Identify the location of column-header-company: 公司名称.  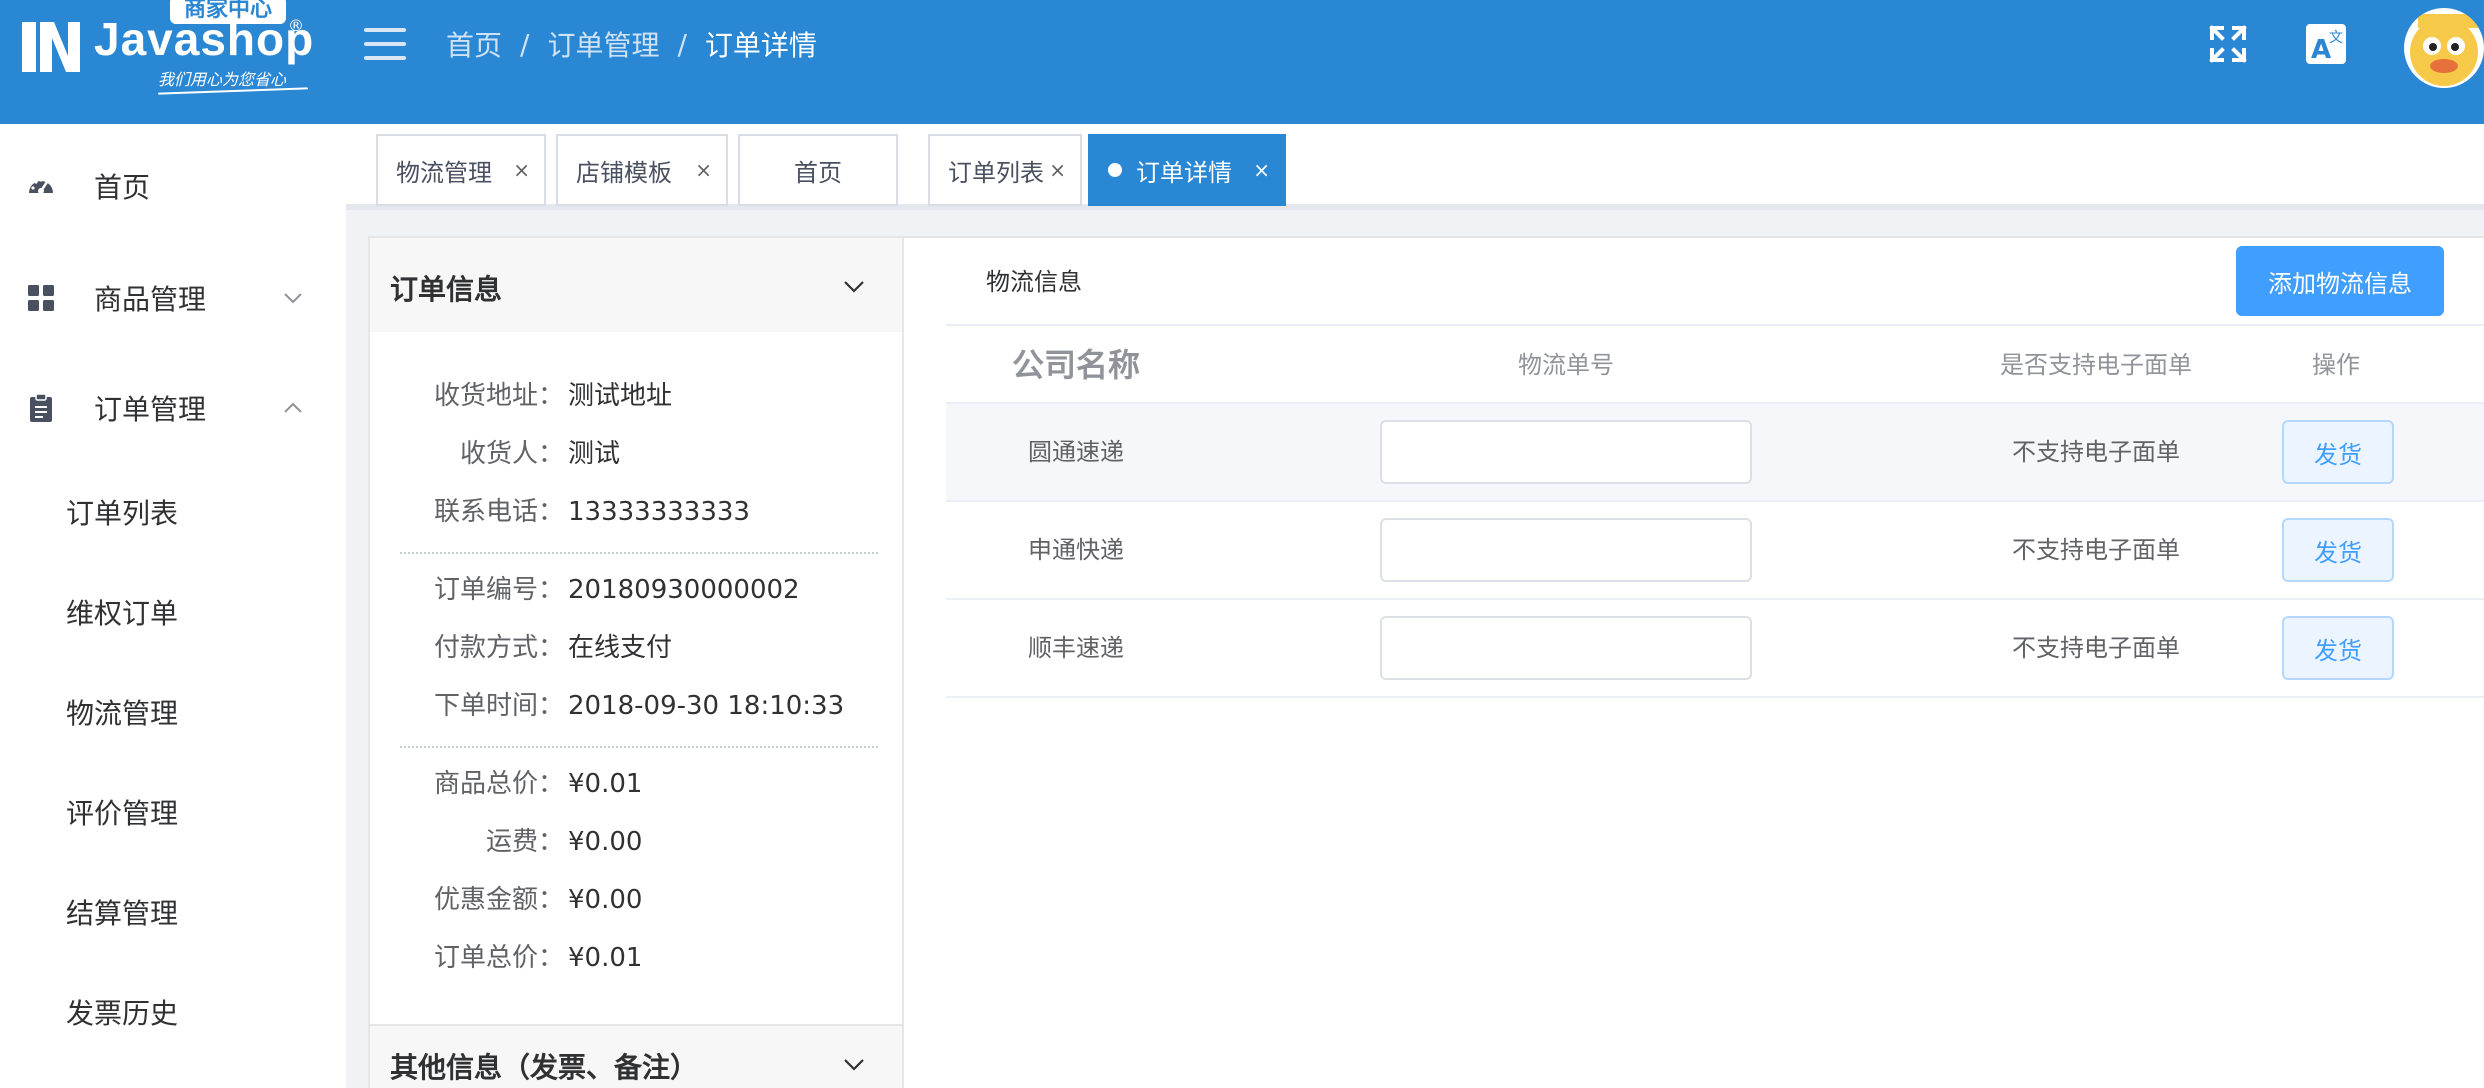
(1075, 365).